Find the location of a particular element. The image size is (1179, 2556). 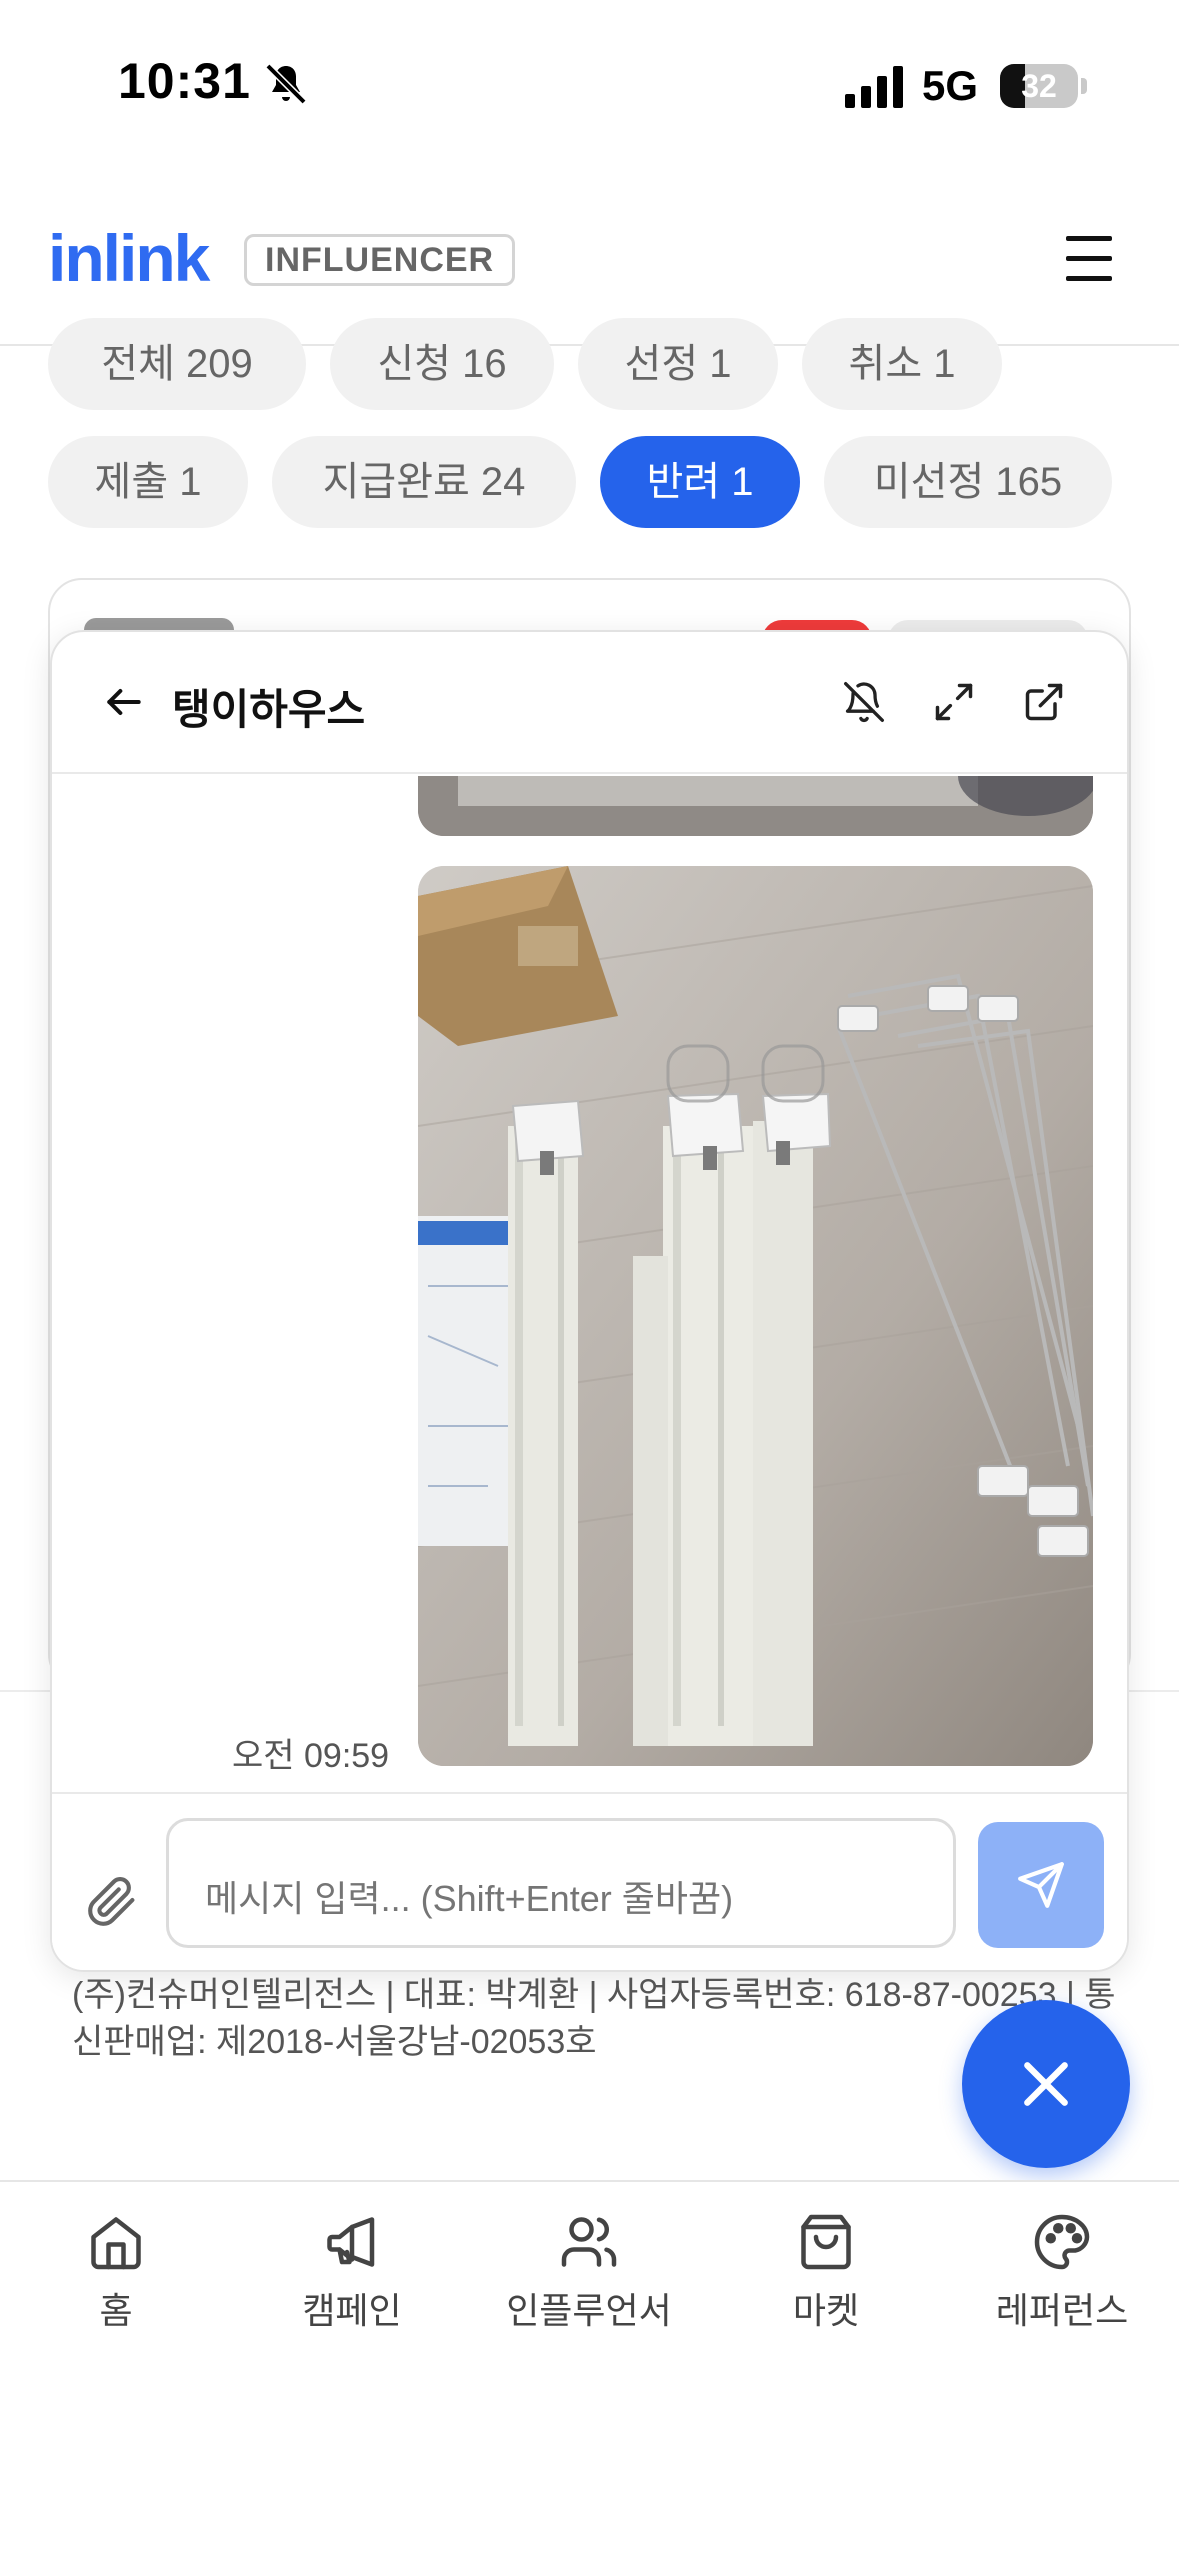

app-header: inlink INFLUENCER is located at coordinates (589, 248).